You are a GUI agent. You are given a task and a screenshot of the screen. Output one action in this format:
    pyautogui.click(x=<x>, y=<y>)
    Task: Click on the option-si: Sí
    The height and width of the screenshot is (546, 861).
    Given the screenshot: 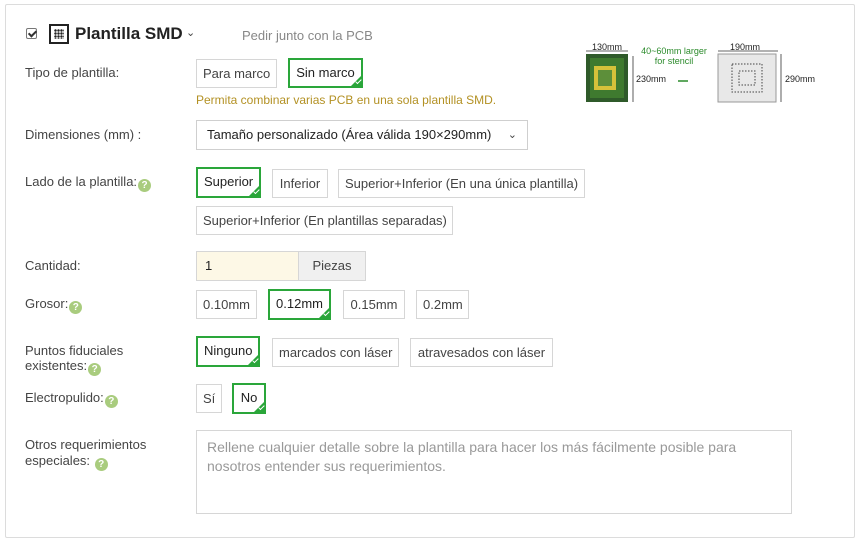 What is the action you would take?
    pyautogui.click(x=209, y=398)
    